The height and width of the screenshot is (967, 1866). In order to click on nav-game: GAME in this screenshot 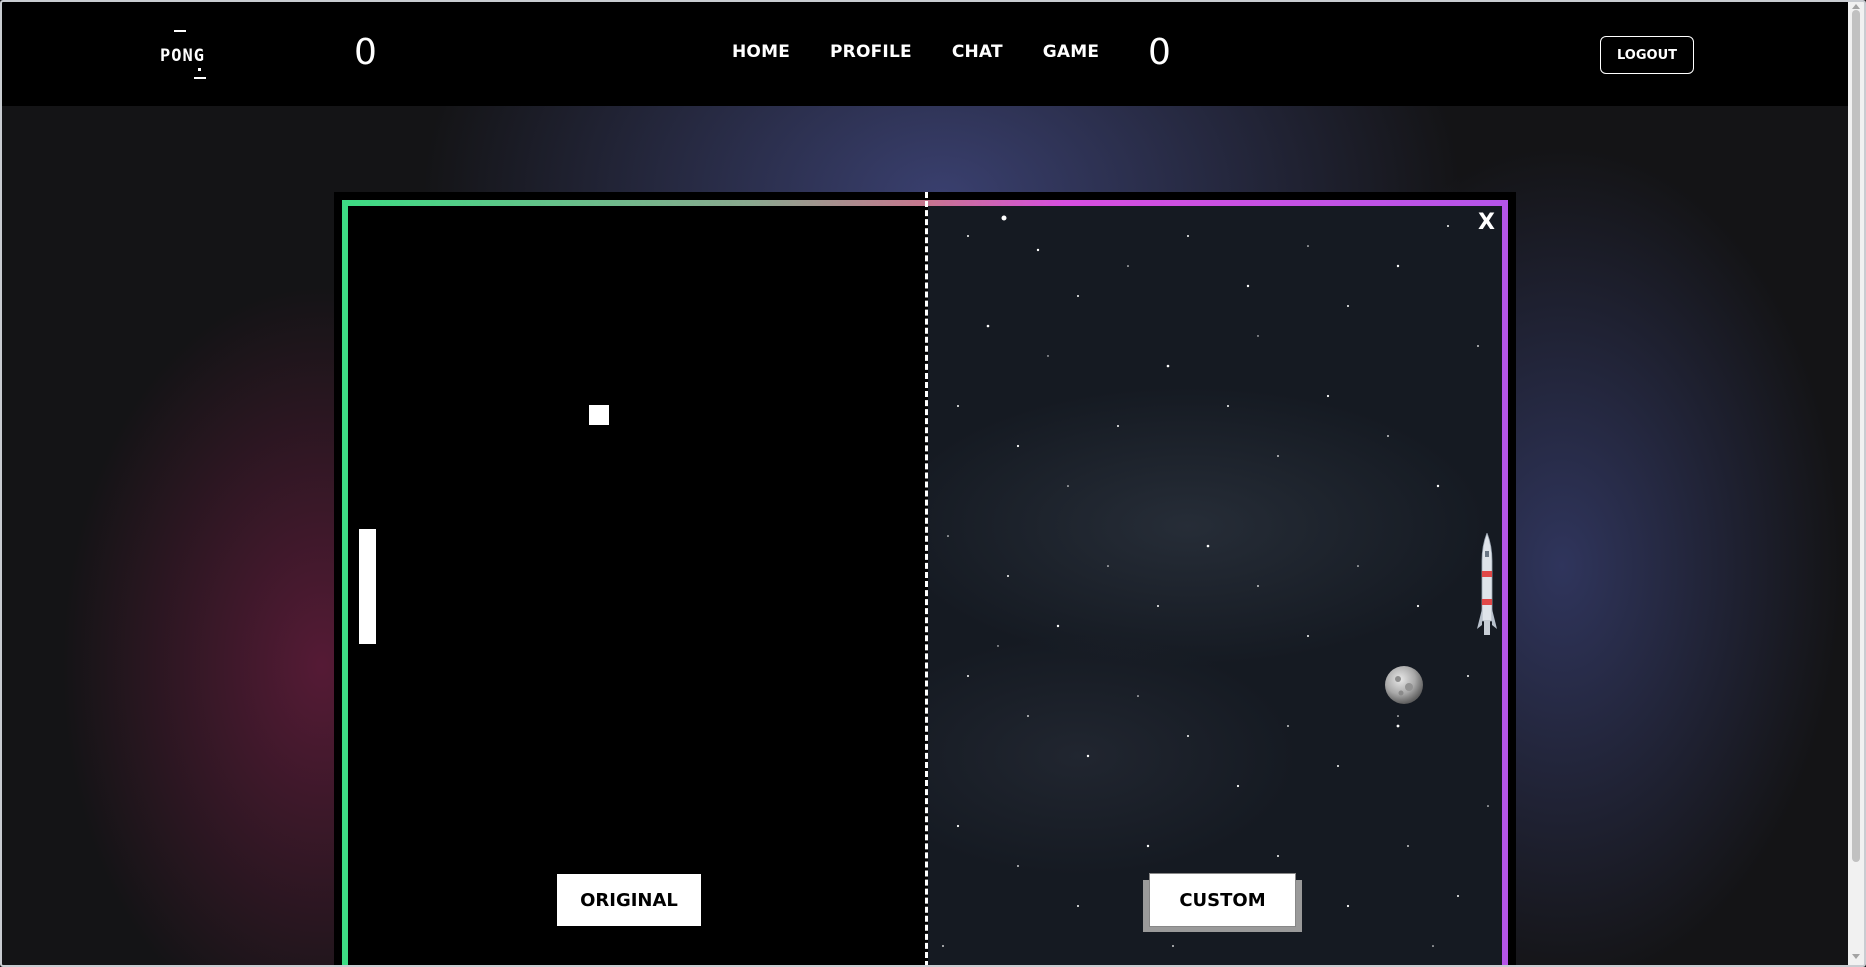, I will do `click(1071, 52)`.